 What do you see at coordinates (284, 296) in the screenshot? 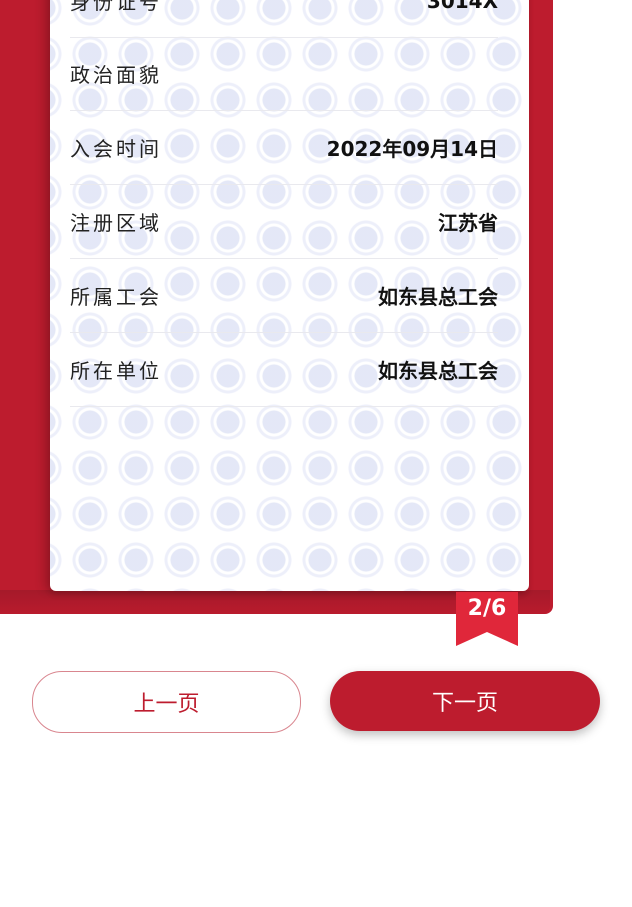
I see `info-row-union: 所属工会 如东县总工会` at bounding box center [284, 296].